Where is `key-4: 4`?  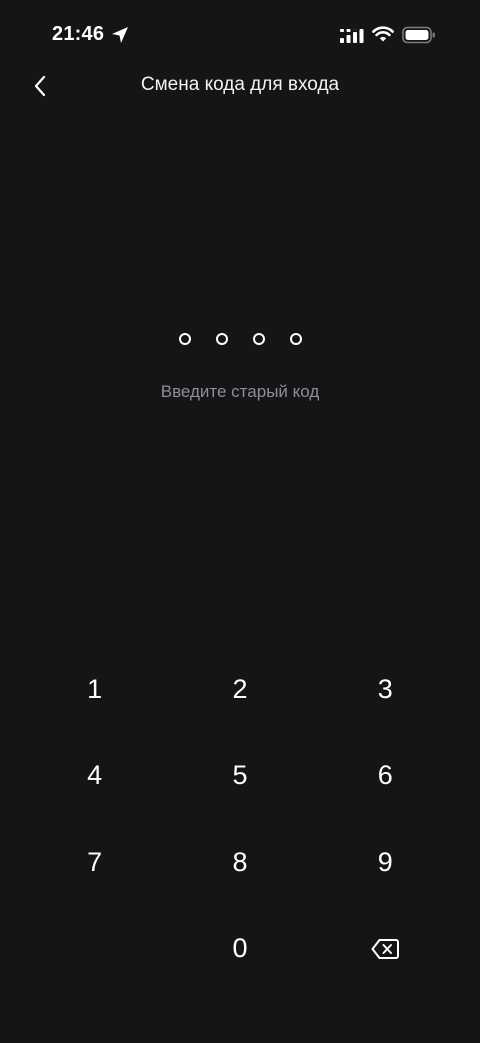
key-4: 4 is located at coordinates (94, 776).